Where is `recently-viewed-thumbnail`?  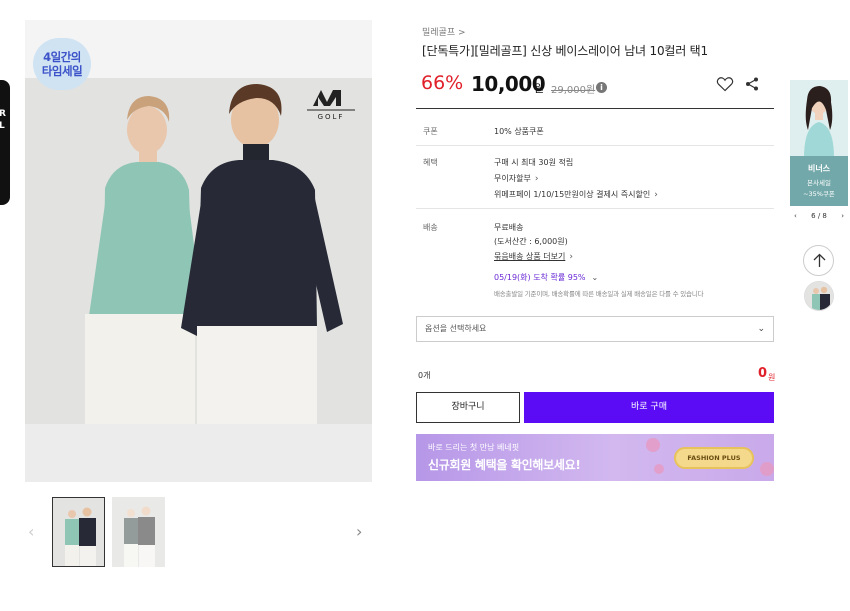 recently-viewed-thumbnail is located at coordinates (819, 296).